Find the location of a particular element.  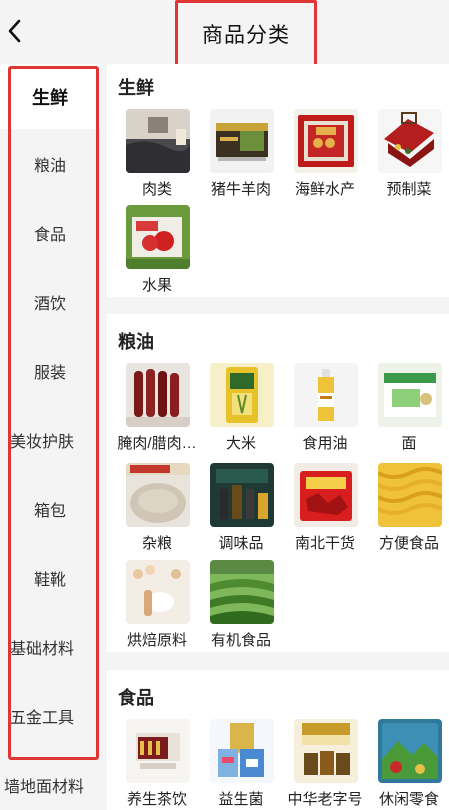

sausage-photo is located at coordinates (158, 395).